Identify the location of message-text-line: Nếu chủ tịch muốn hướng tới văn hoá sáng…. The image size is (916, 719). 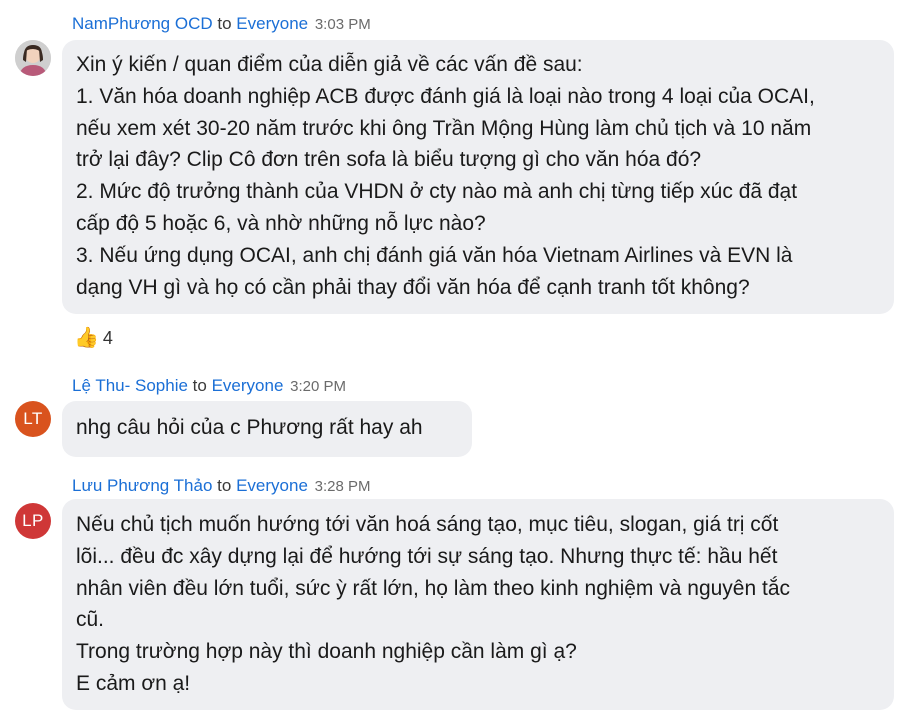
(427, 524).